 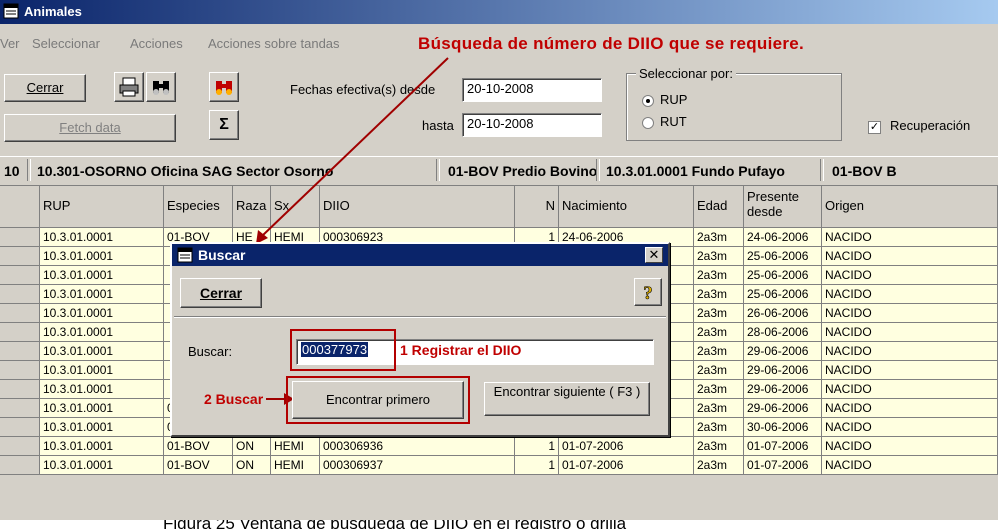 I want to click on annotation-step2: 2 Buscar, so click(x=234, y=399).